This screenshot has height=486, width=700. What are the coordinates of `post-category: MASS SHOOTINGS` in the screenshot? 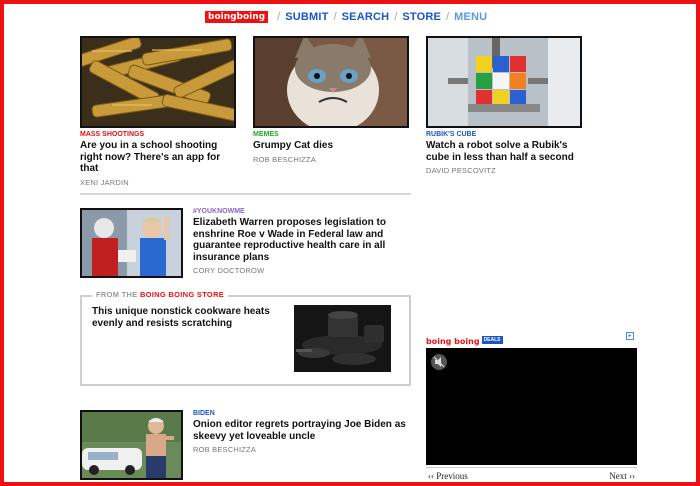 It's located at (158, 134).